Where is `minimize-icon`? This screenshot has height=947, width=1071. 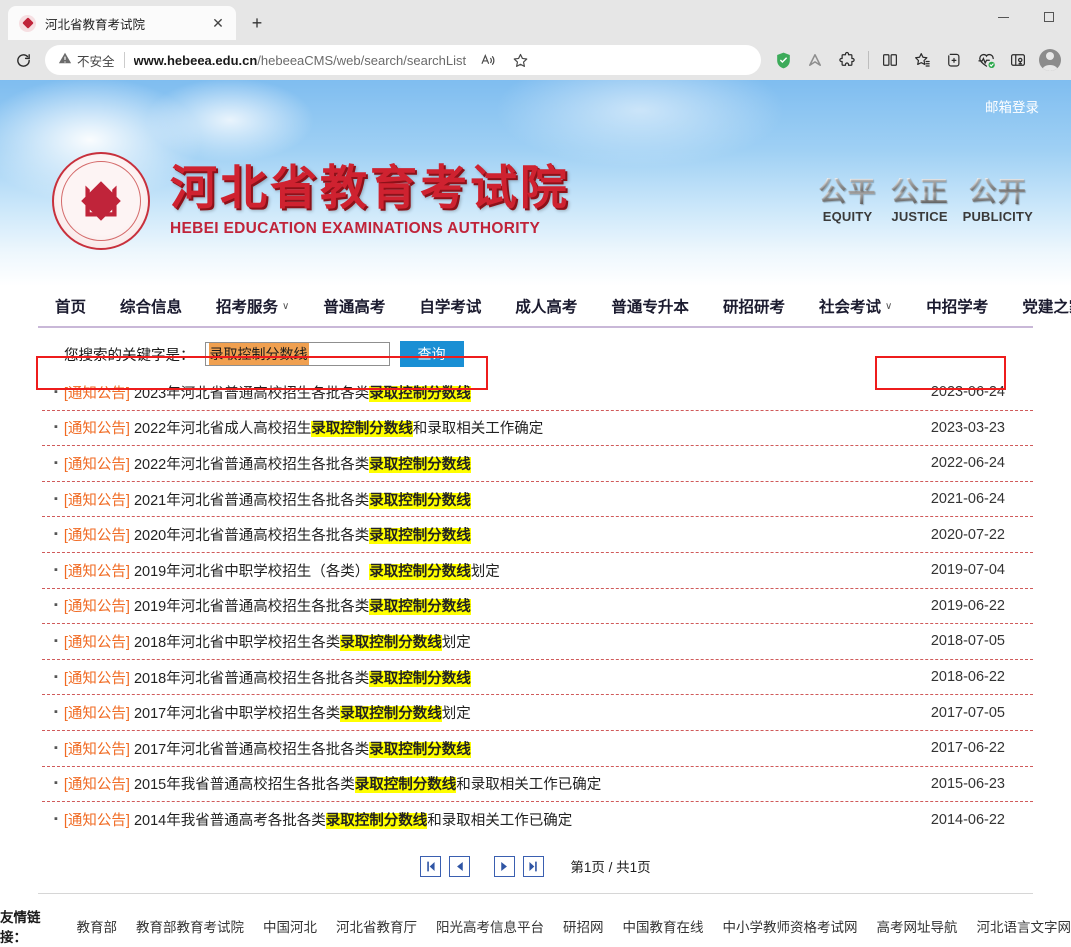 minimize-icon is located at coordinates (1003, 17).